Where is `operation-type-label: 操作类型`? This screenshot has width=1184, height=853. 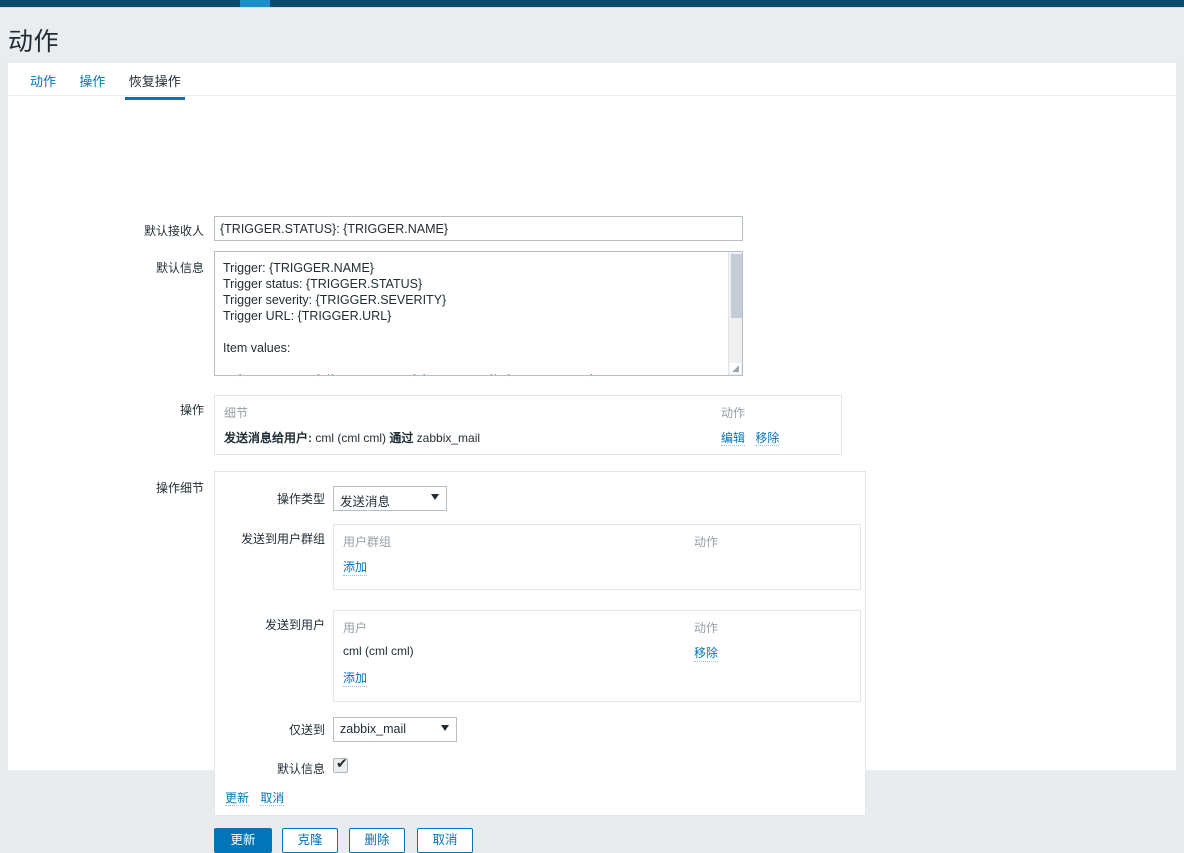 operation-type-label: 操作类型 is located at coordinates (300, 499).